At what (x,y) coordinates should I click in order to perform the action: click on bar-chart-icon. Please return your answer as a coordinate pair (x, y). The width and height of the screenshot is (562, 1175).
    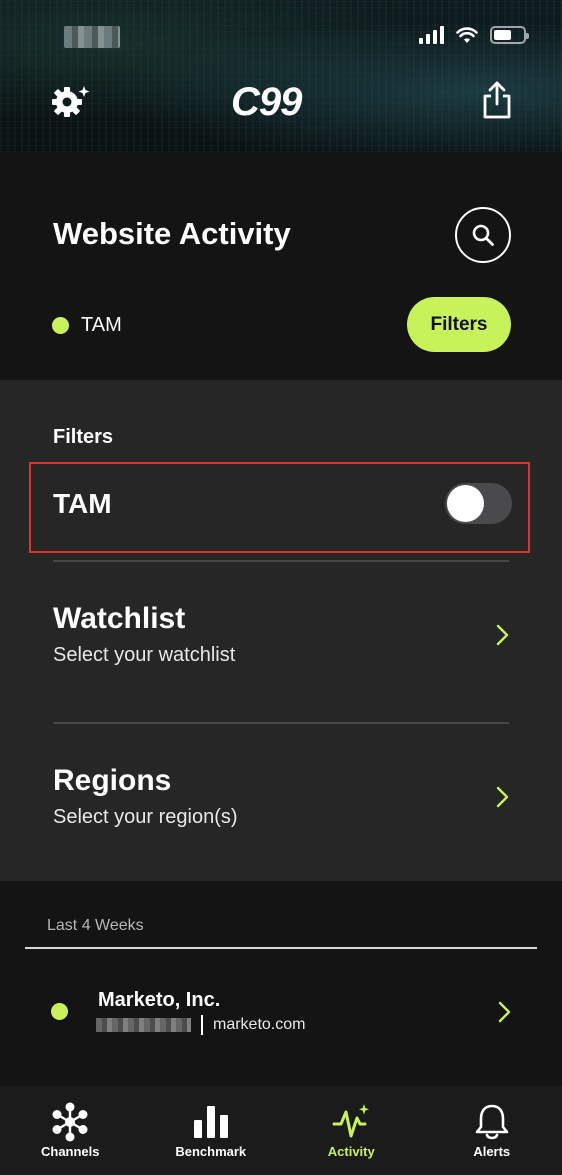
    Looking at the image, I should click on (210, 1122).